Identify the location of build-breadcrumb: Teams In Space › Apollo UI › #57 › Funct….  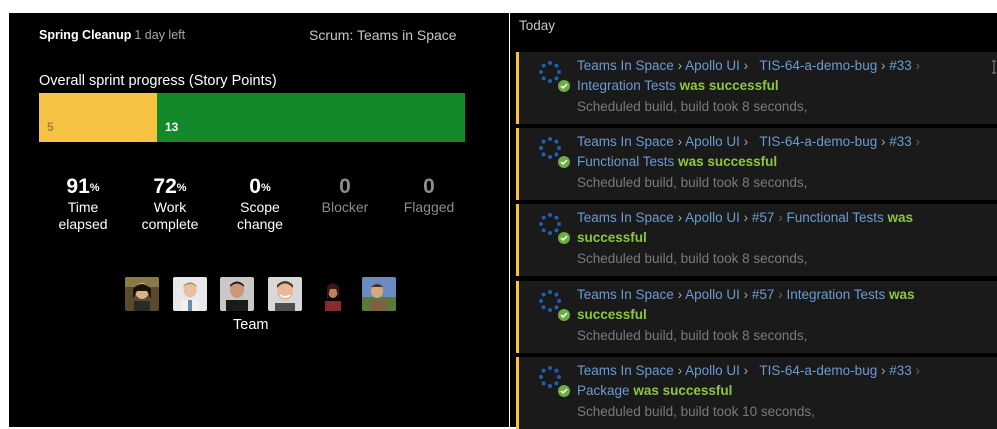
(745, 217).